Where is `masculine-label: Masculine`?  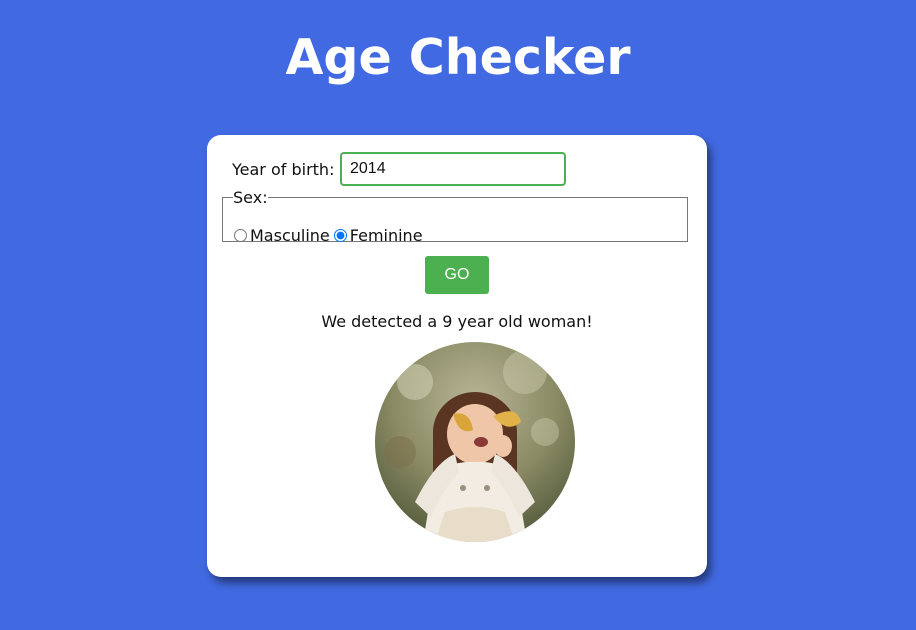 masculine-label: Masculine is located at coordinates (290, 235).